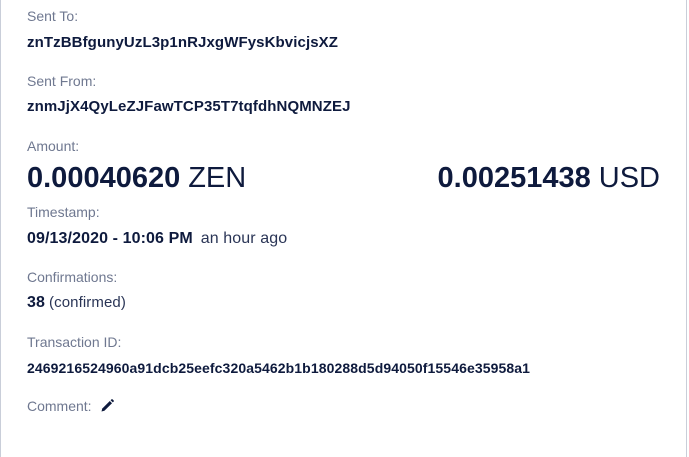  Describe the element at coordinates (36, 302) in the screenshot. I see `confirmations-count: 38` at that location.